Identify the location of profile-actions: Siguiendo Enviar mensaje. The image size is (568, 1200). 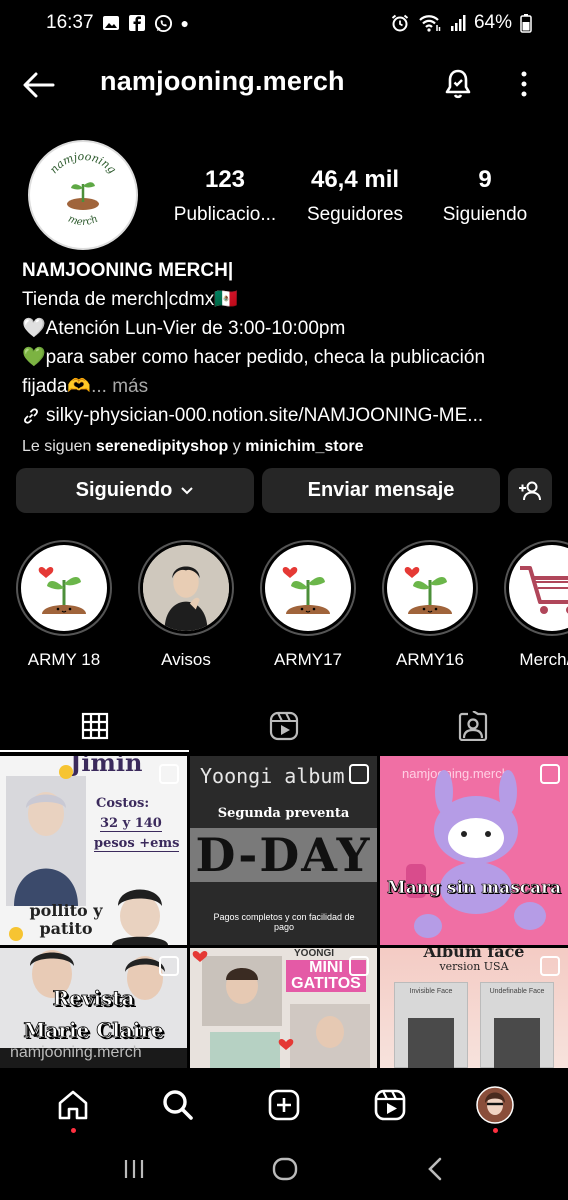
(284, 490).